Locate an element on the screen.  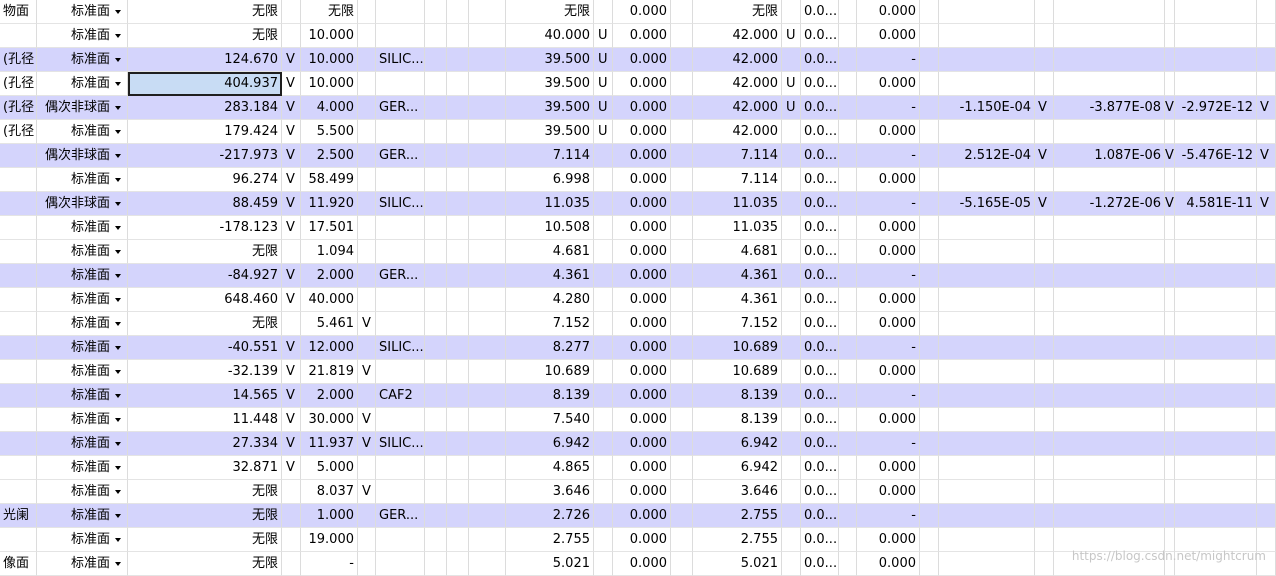
param-6th-order-solve-cell is located at coordinates (1170, 468).